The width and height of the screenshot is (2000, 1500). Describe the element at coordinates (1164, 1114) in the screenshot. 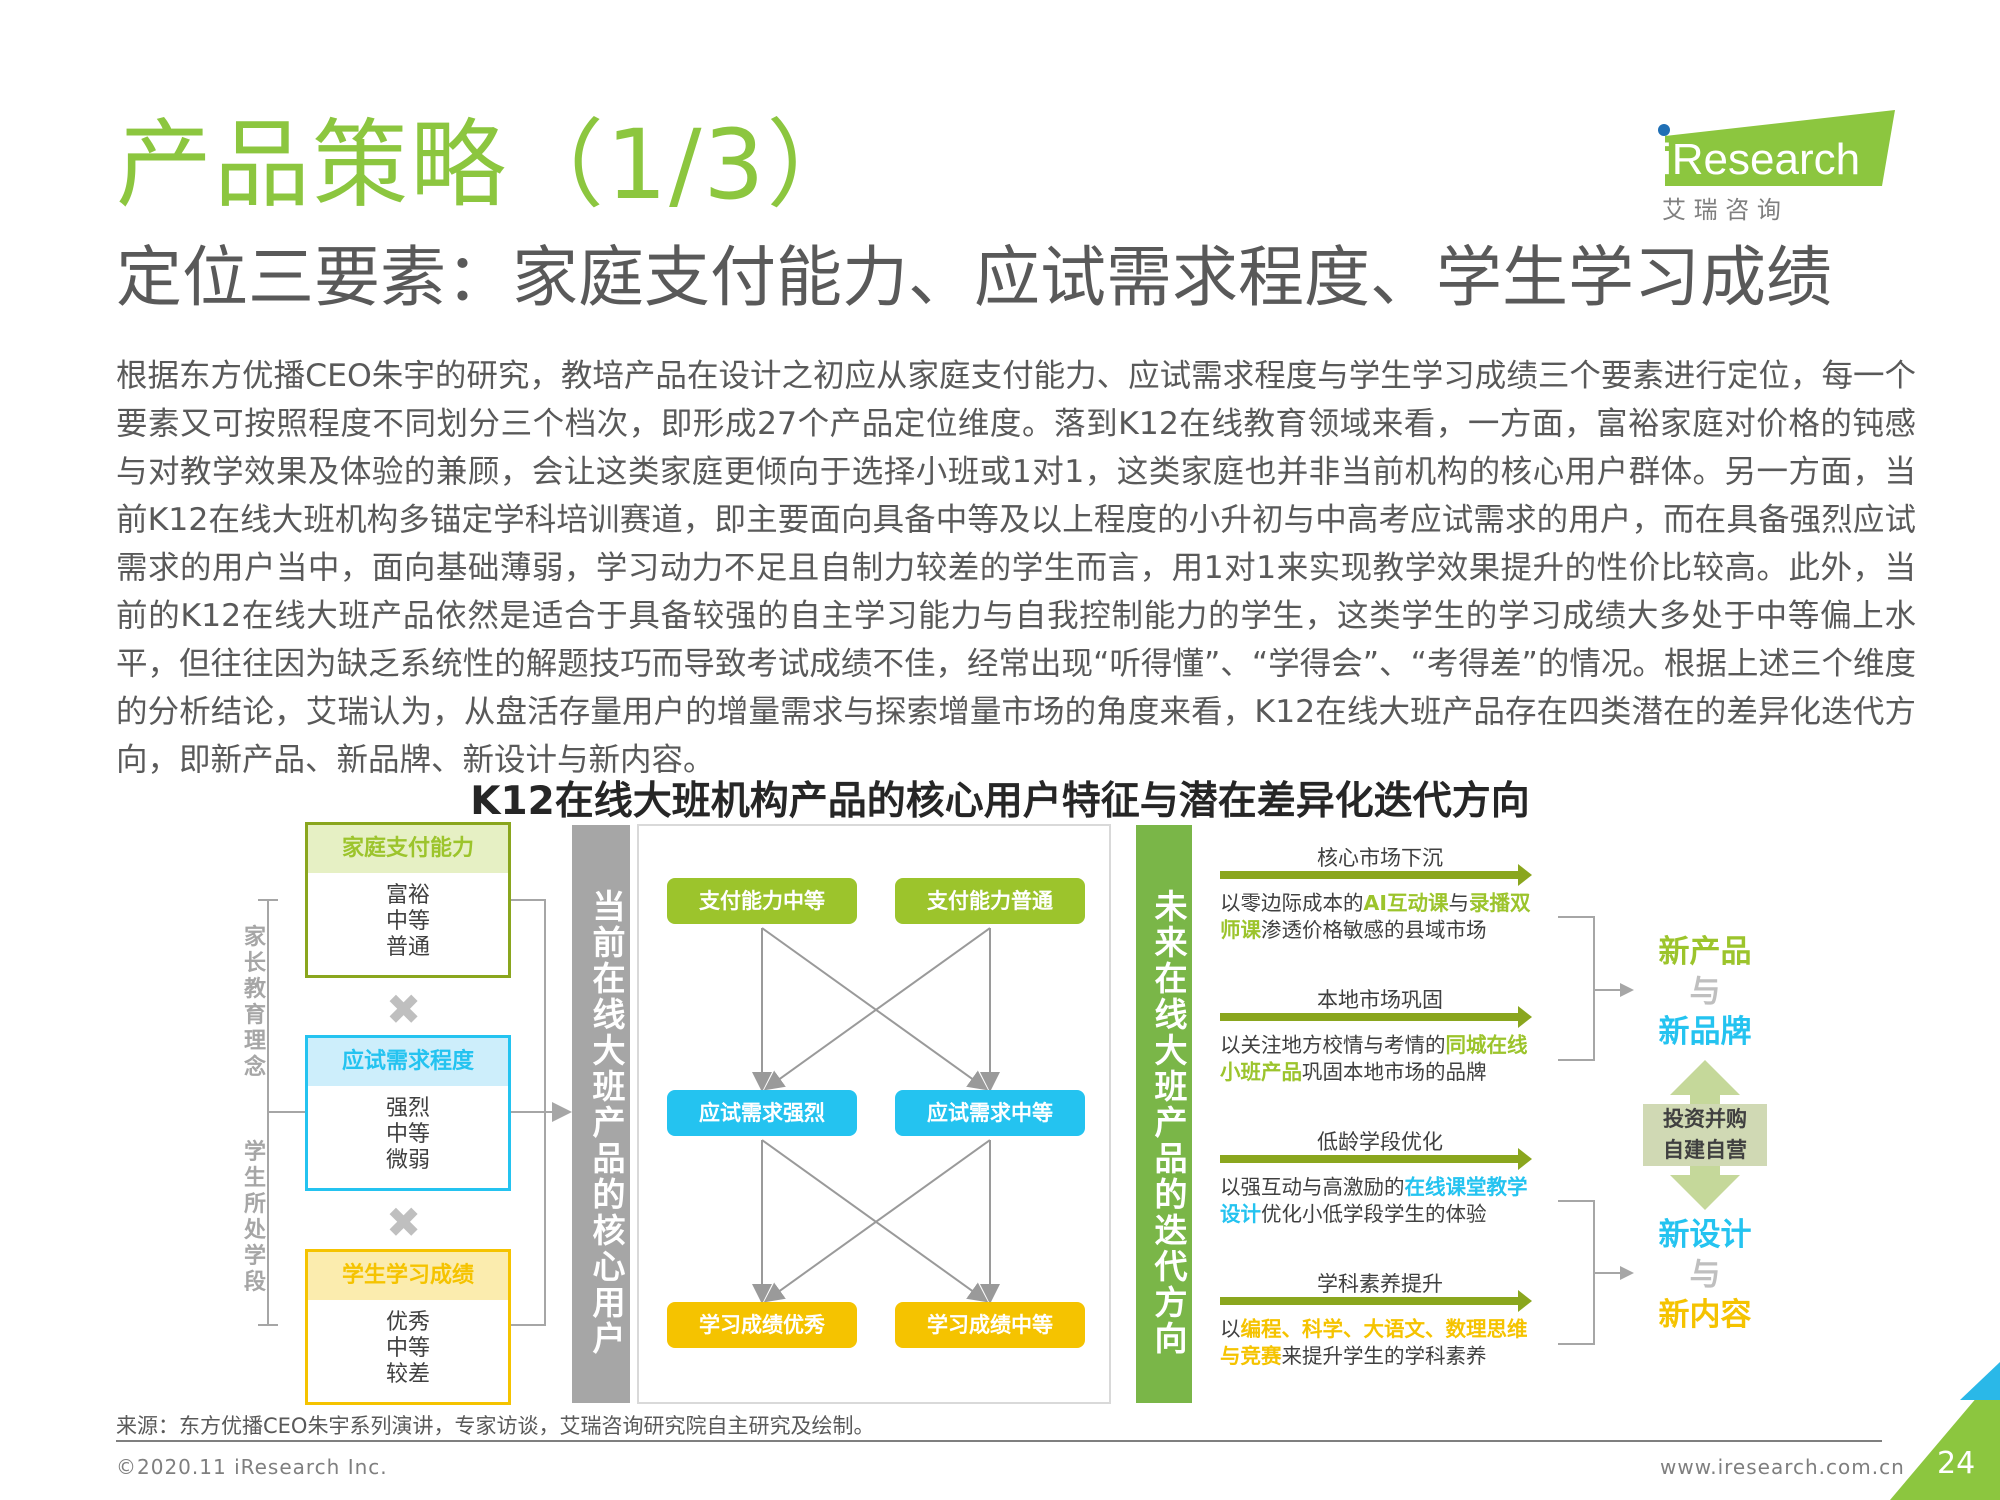

I see `future-direction-bar: 未来在线大班产品的迭代方向` at that location.